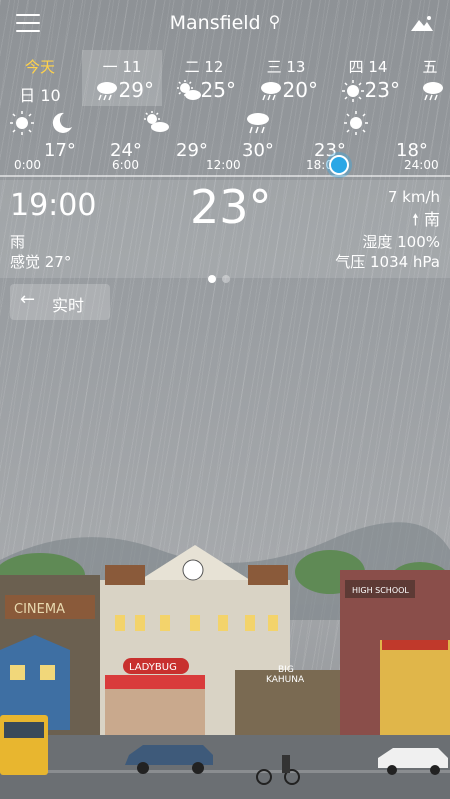 This screenshot has height=799, width=450. What do you see at coordinates (430, 67) in the screenshot?
I see `day-name: 五` at bounding box center [430, 67].